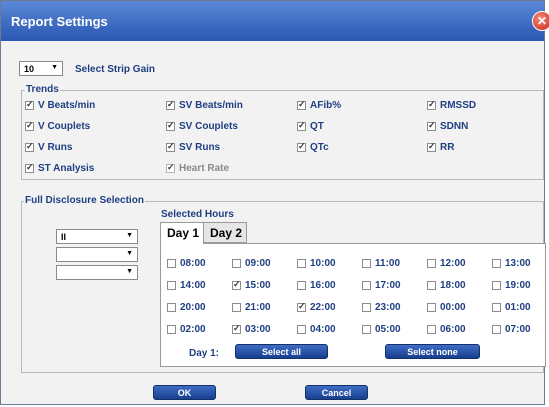 The width and height of the screenshot is (549, 407). I want to click on trend-sv-couplets-checkbox-box, so click(170, 125).